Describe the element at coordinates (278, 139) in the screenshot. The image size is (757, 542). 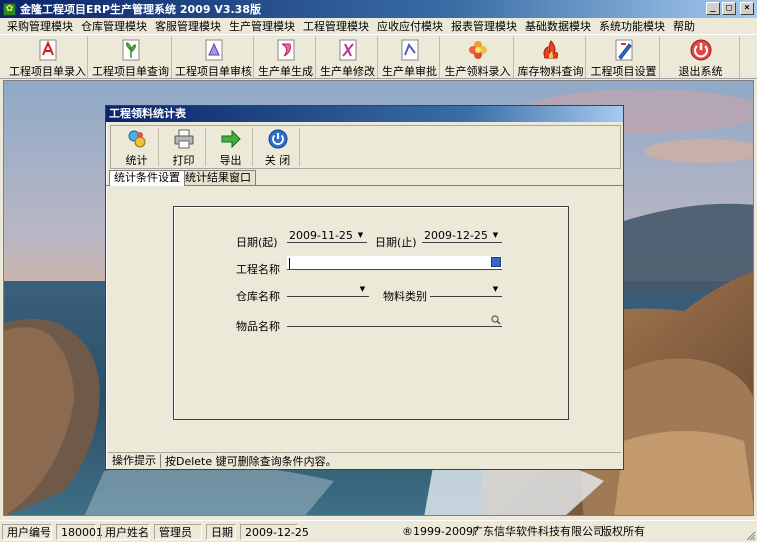
I see `power-blue-icon` at that location.